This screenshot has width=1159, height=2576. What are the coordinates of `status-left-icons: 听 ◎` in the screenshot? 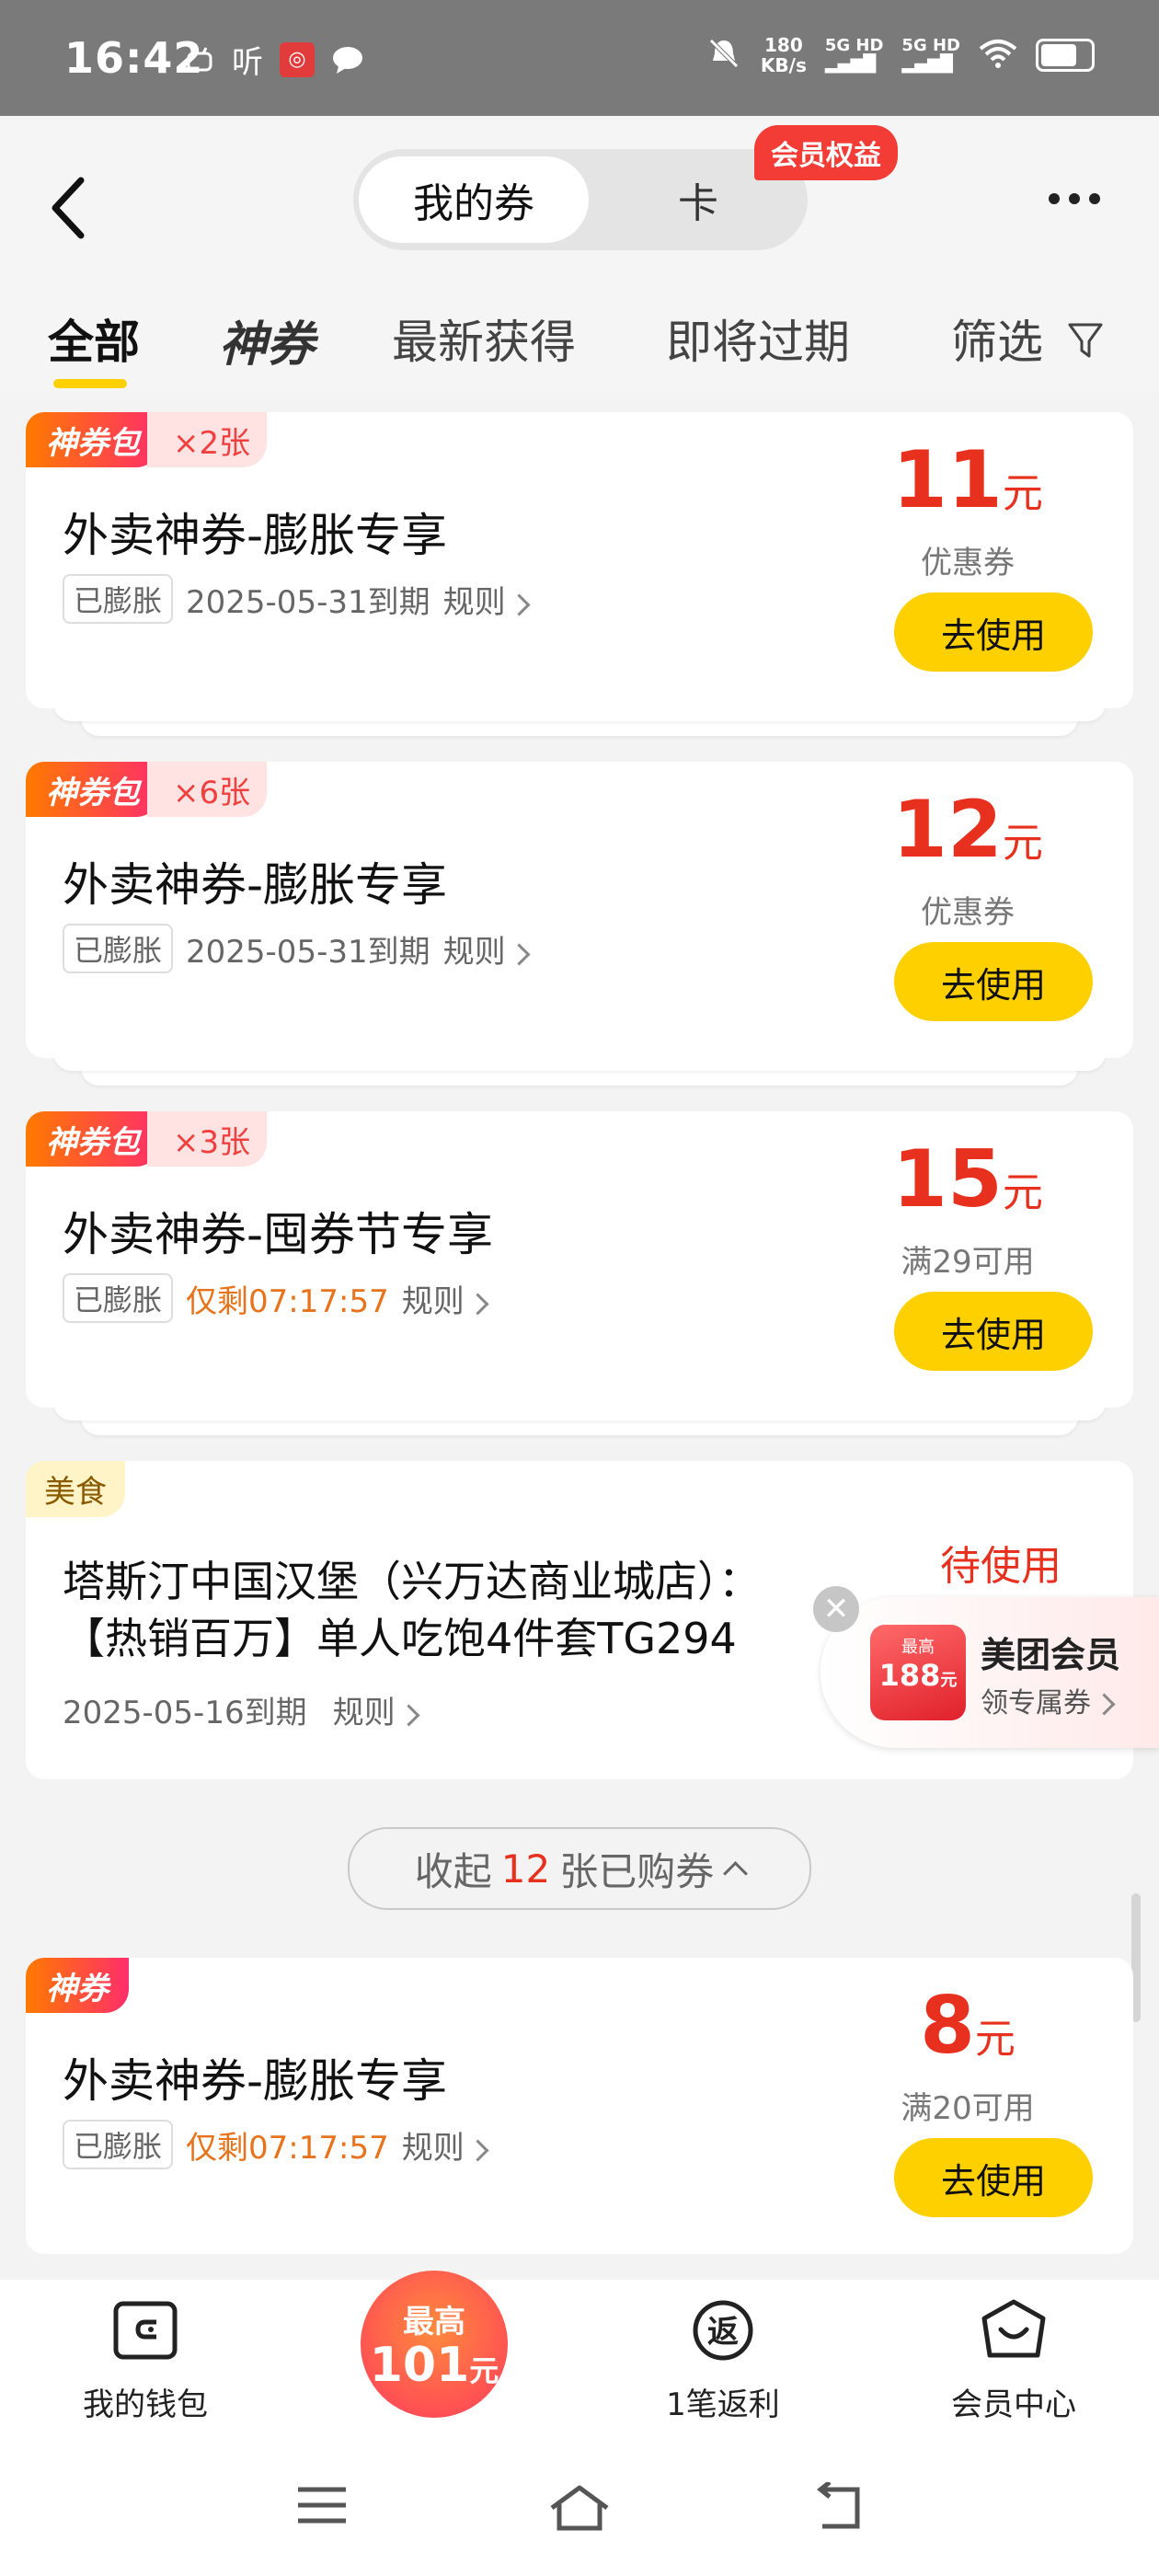 It's located at (274, 59).